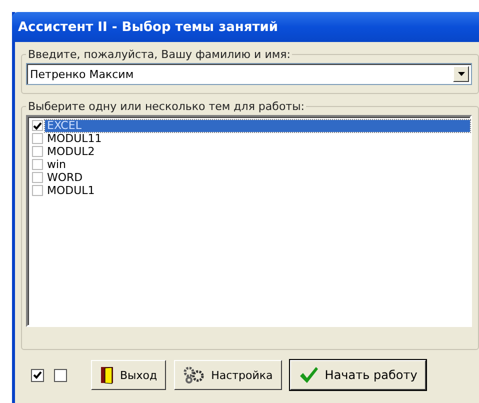  Describe the element at coordinates (358, 375) in the screenshot. I see `start-button: Начать работу` at that location.